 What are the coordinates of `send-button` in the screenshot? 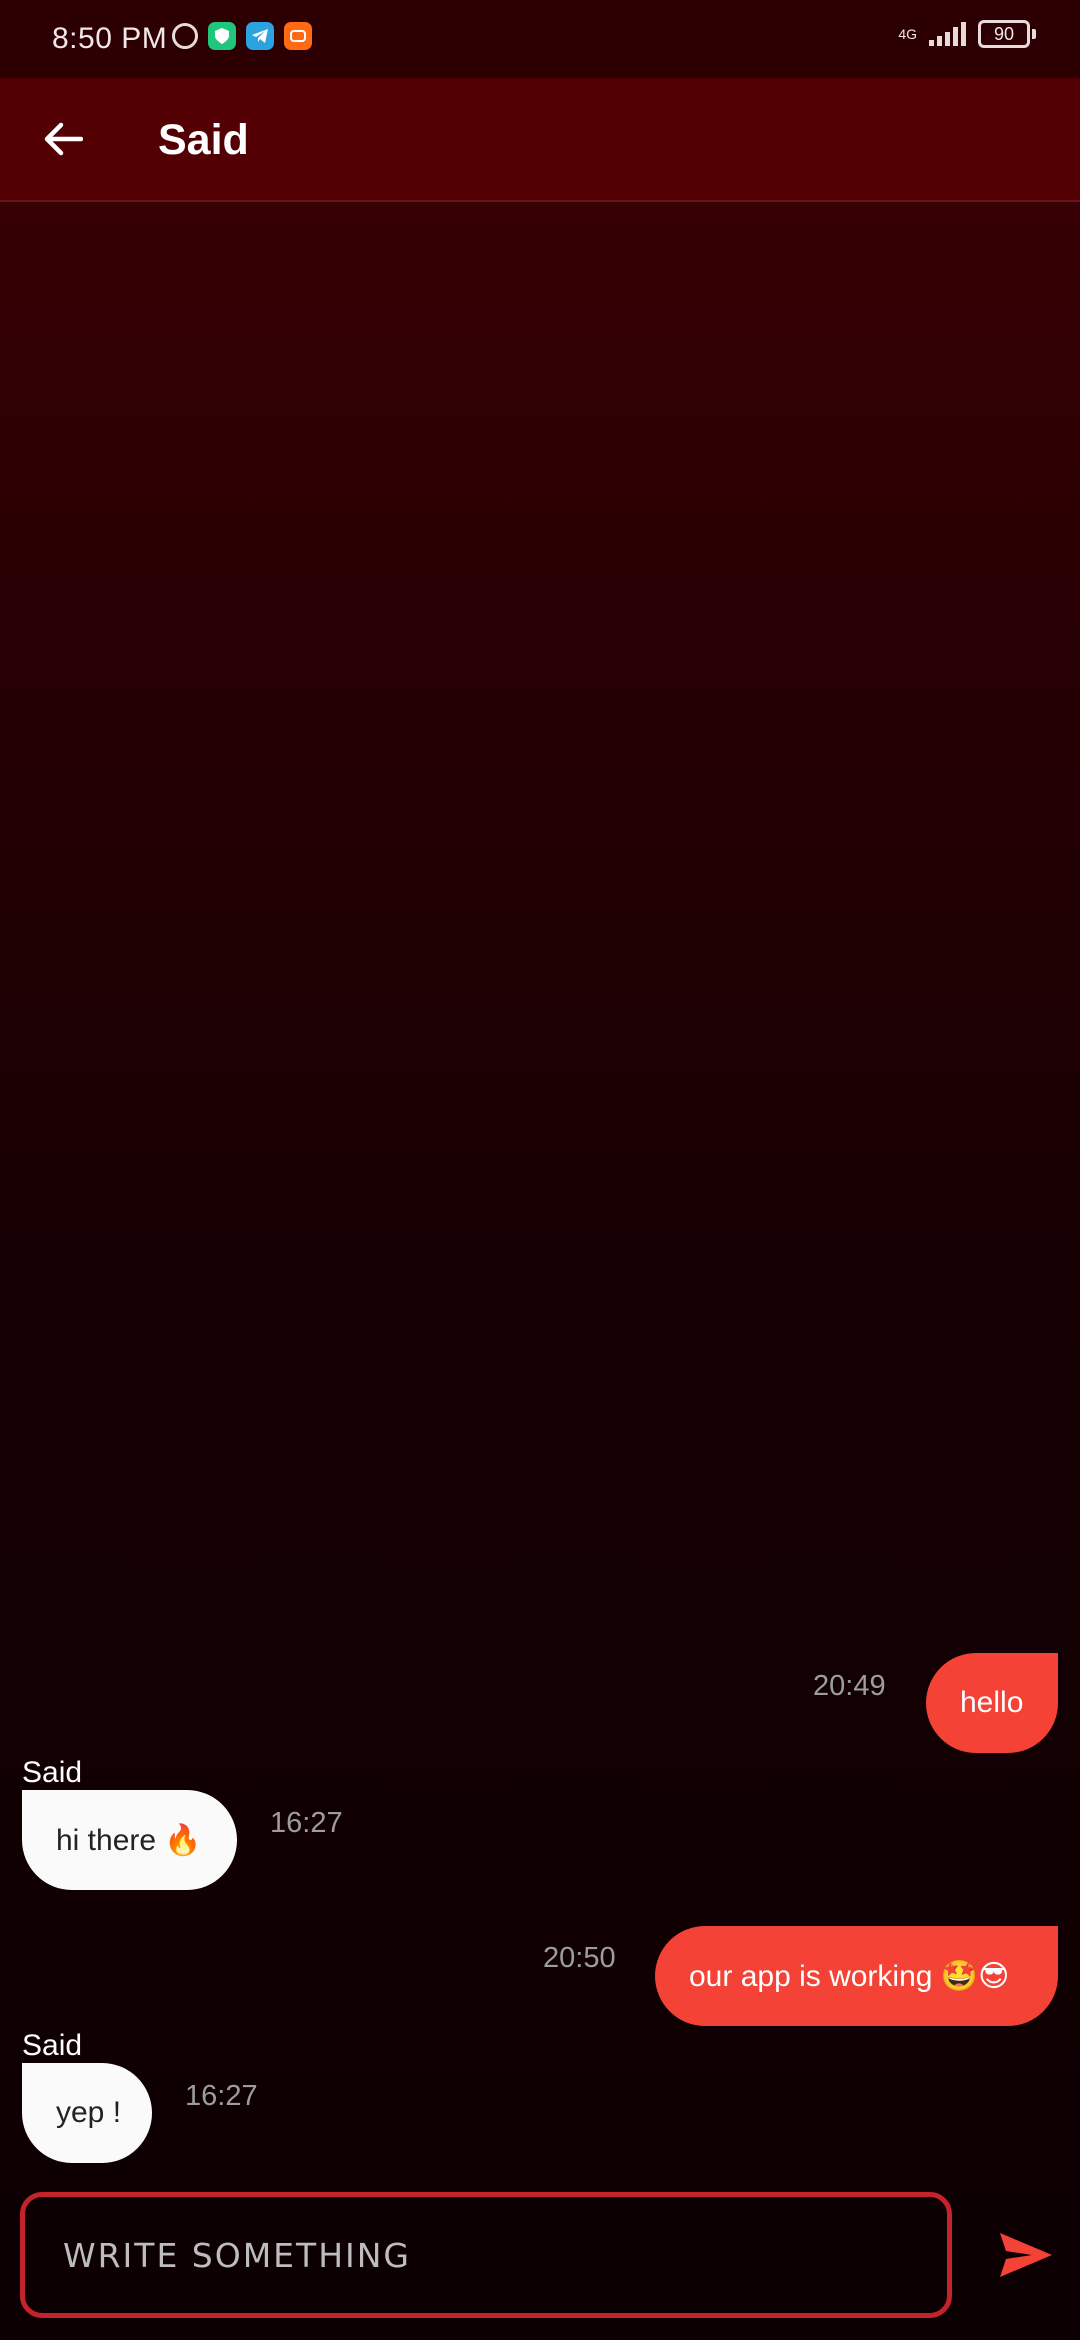 It's located at (1026, 2255).